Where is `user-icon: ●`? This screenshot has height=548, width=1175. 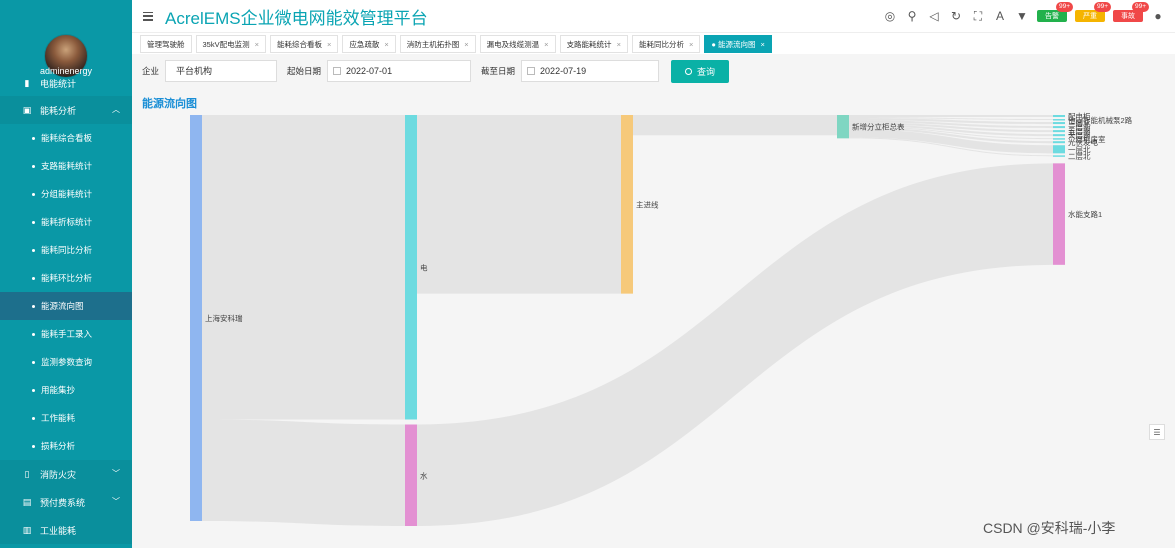 user-icon: ● is located at coordinates (1158, 16).